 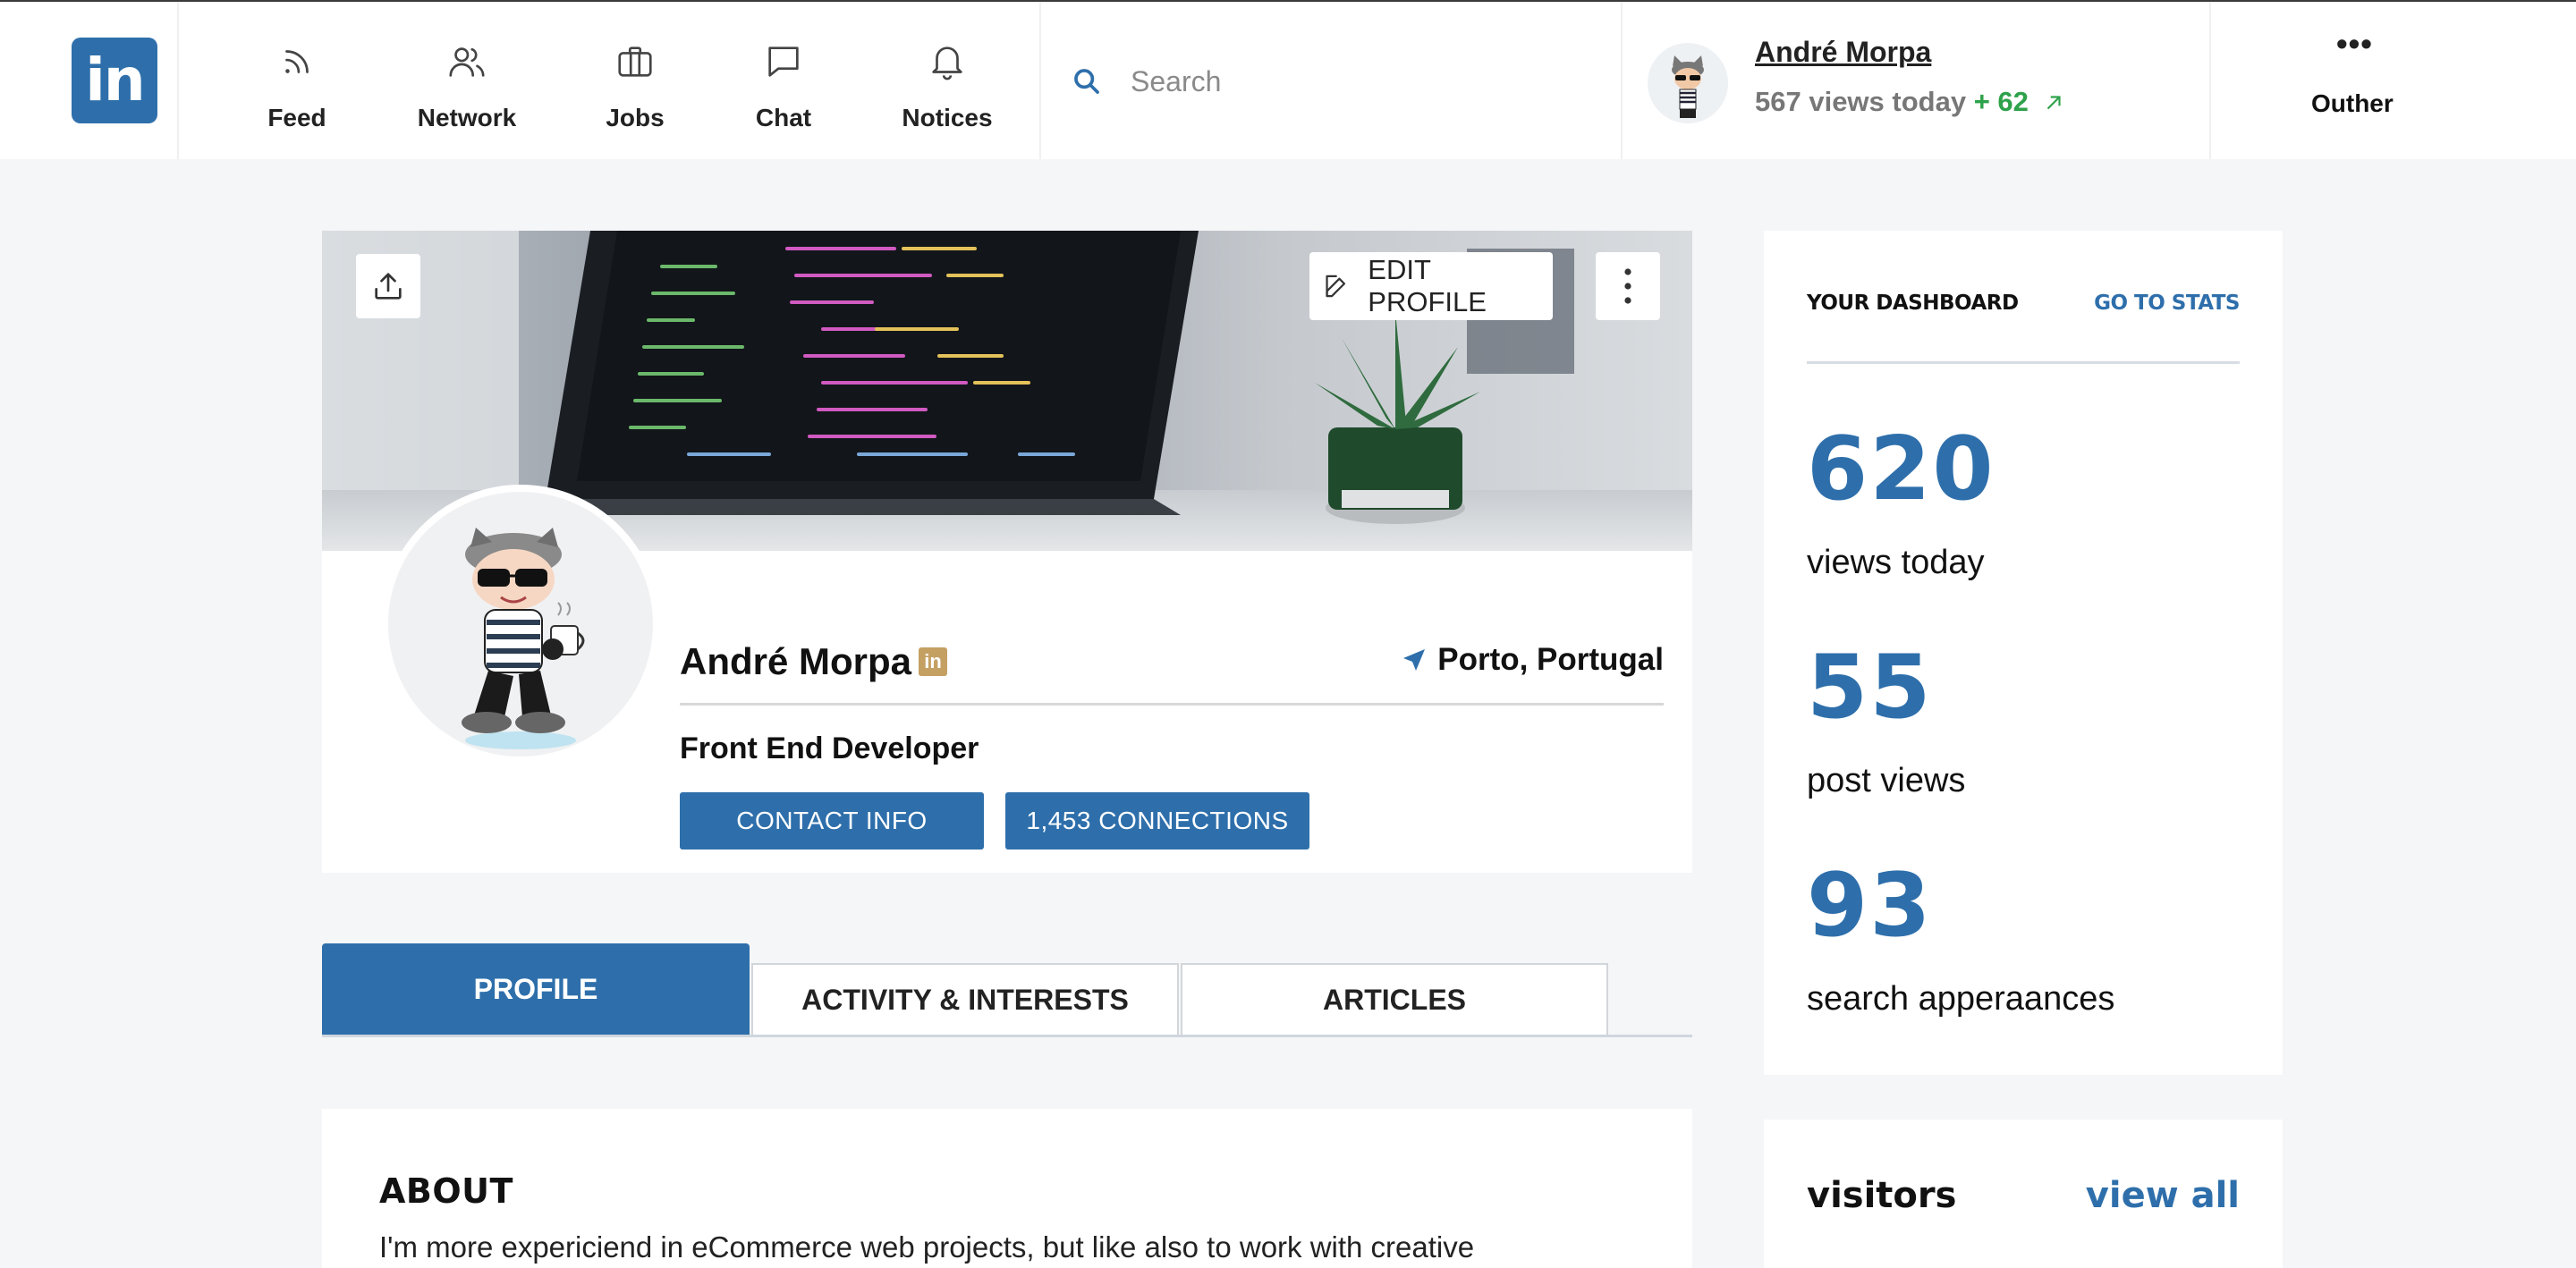 What do you see at coordinates (1882, 1195) in the screenshot?
I see `visitors-heading: visitors` at bounding box center [1882, 1195].